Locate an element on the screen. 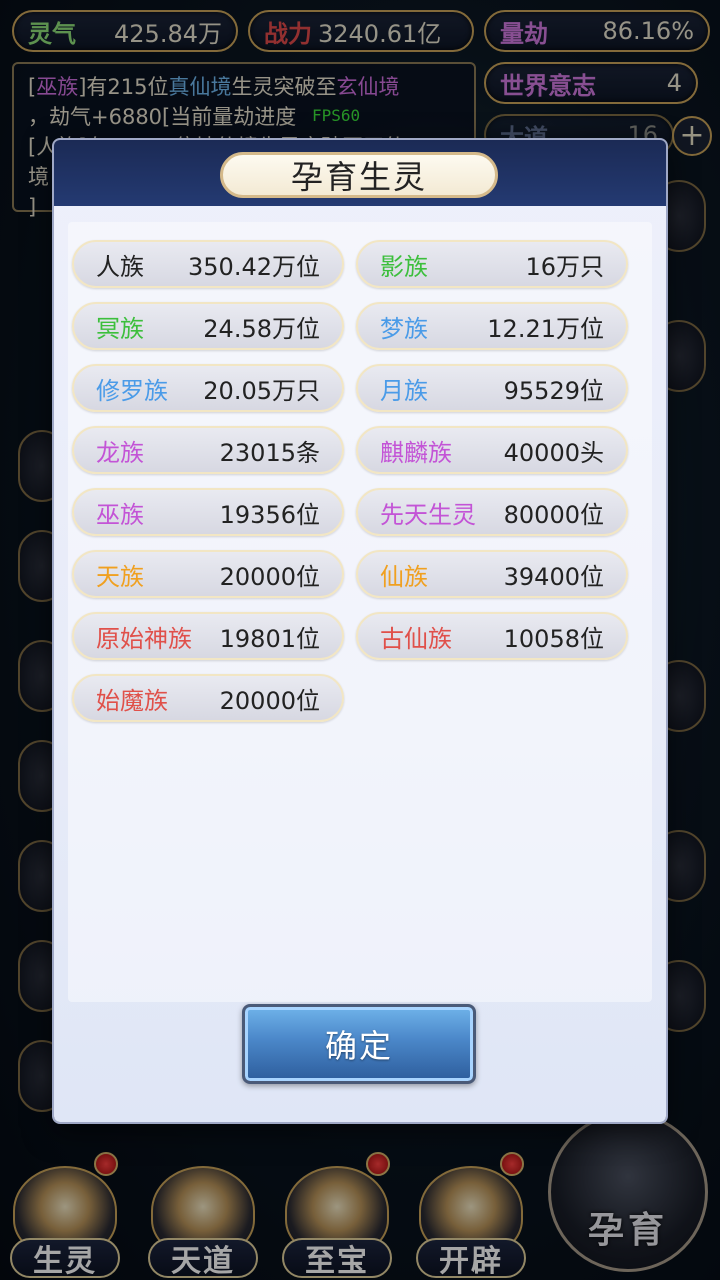 The width and height of the screenshot is (720, 1280). race-count: 10058位 is located at coordinates (553, 638).